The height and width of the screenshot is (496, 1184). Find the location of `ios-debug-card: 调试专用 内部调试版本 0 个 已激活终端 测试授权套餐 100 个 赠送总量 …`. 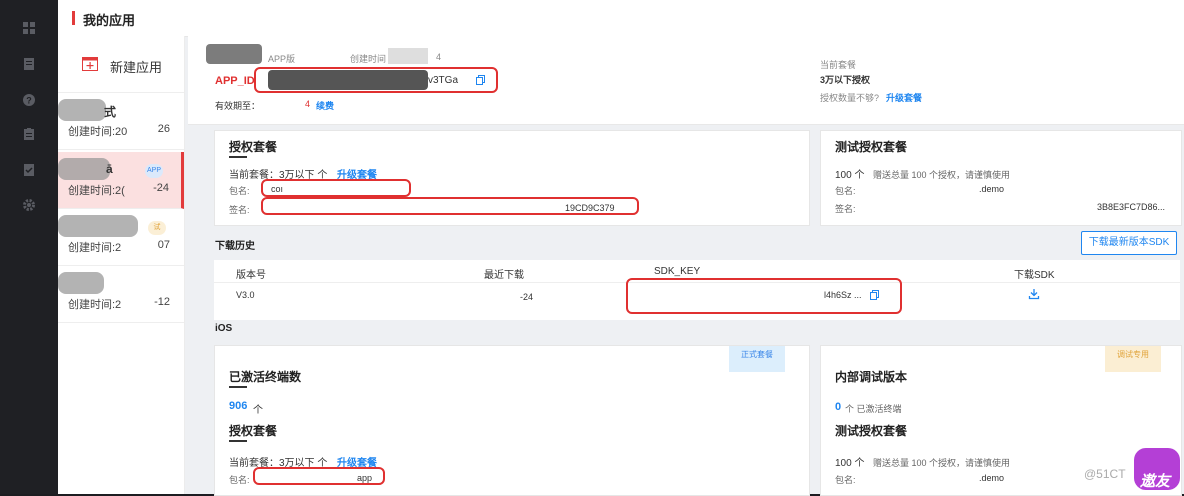

ios-debug-card: 调试专用 内部调试版本 0 个 已激活终端 测试授权套餐 100 个 赠送总量 … is located at coordinates (1001, 420).